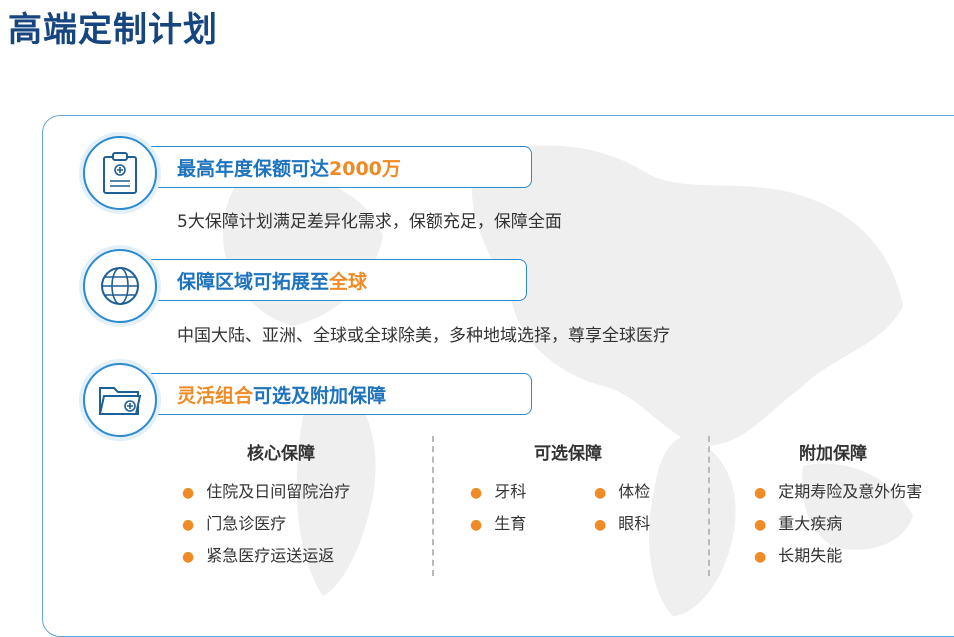 This screenshot has width=954, height=637. I want to click on core-coverage-item: ● 门急诊医疗, so click(234, 523).